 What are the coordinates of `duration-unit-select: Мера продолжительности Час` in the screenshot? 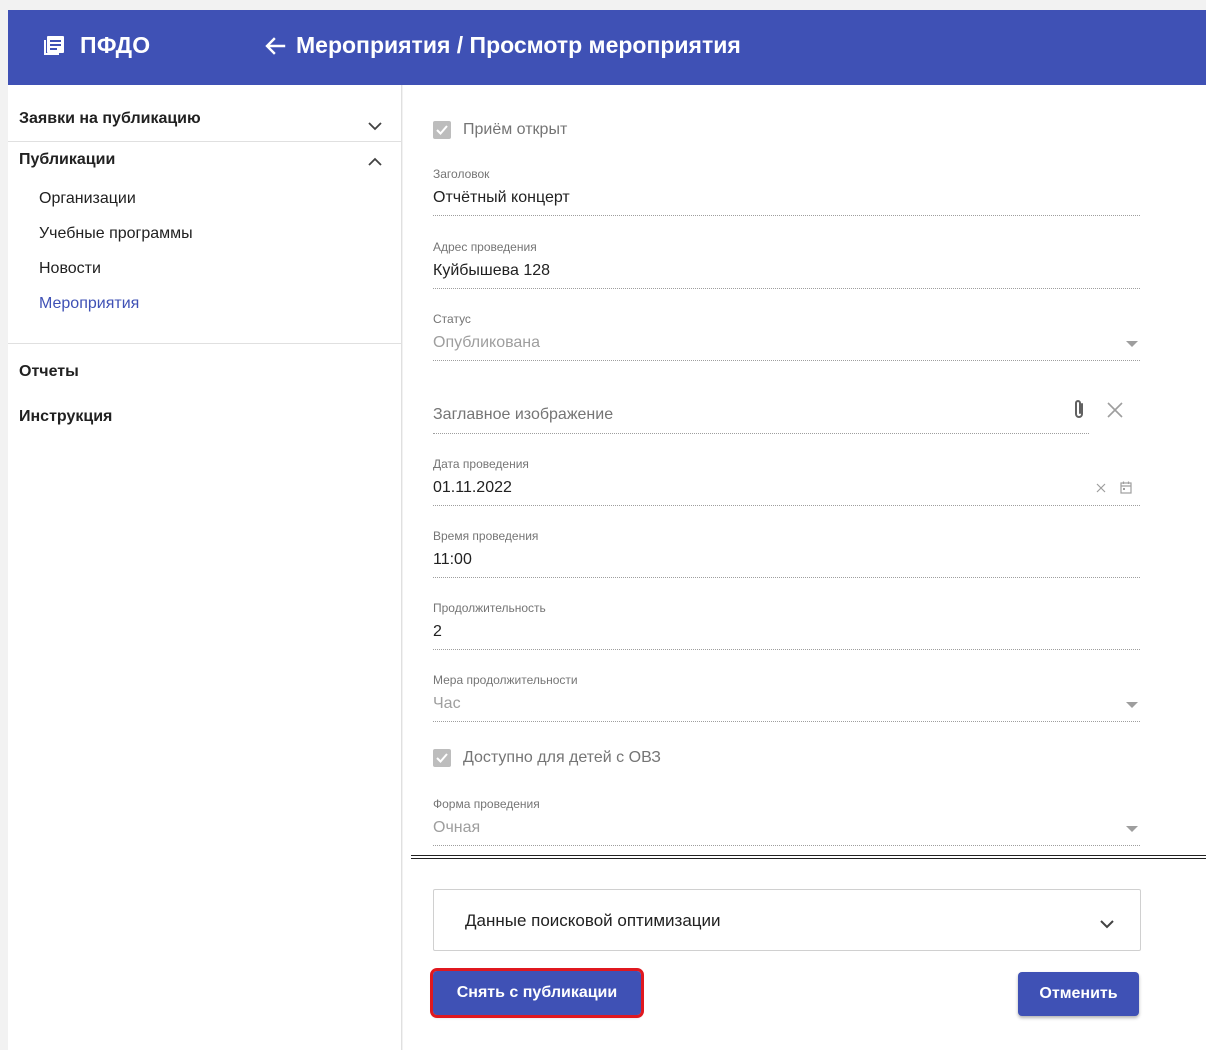 It's located at (786, 696).